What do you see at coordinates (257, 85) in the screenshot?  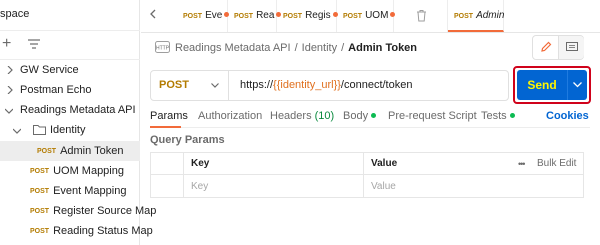 I see `url-prefix: https://` at bounding box center [257, 85].